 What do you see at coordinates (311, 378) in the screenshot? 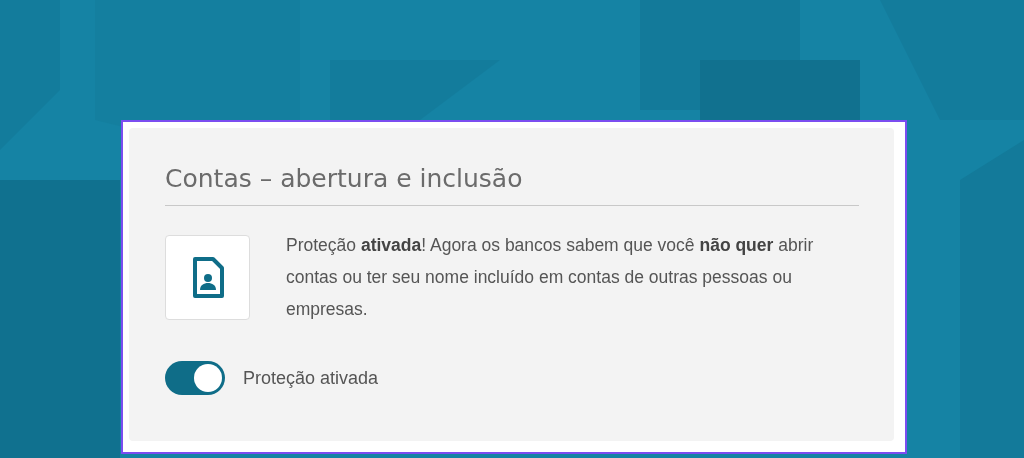
I see `toggle-label: Proteção ativada` at bounding box center [311, 378].